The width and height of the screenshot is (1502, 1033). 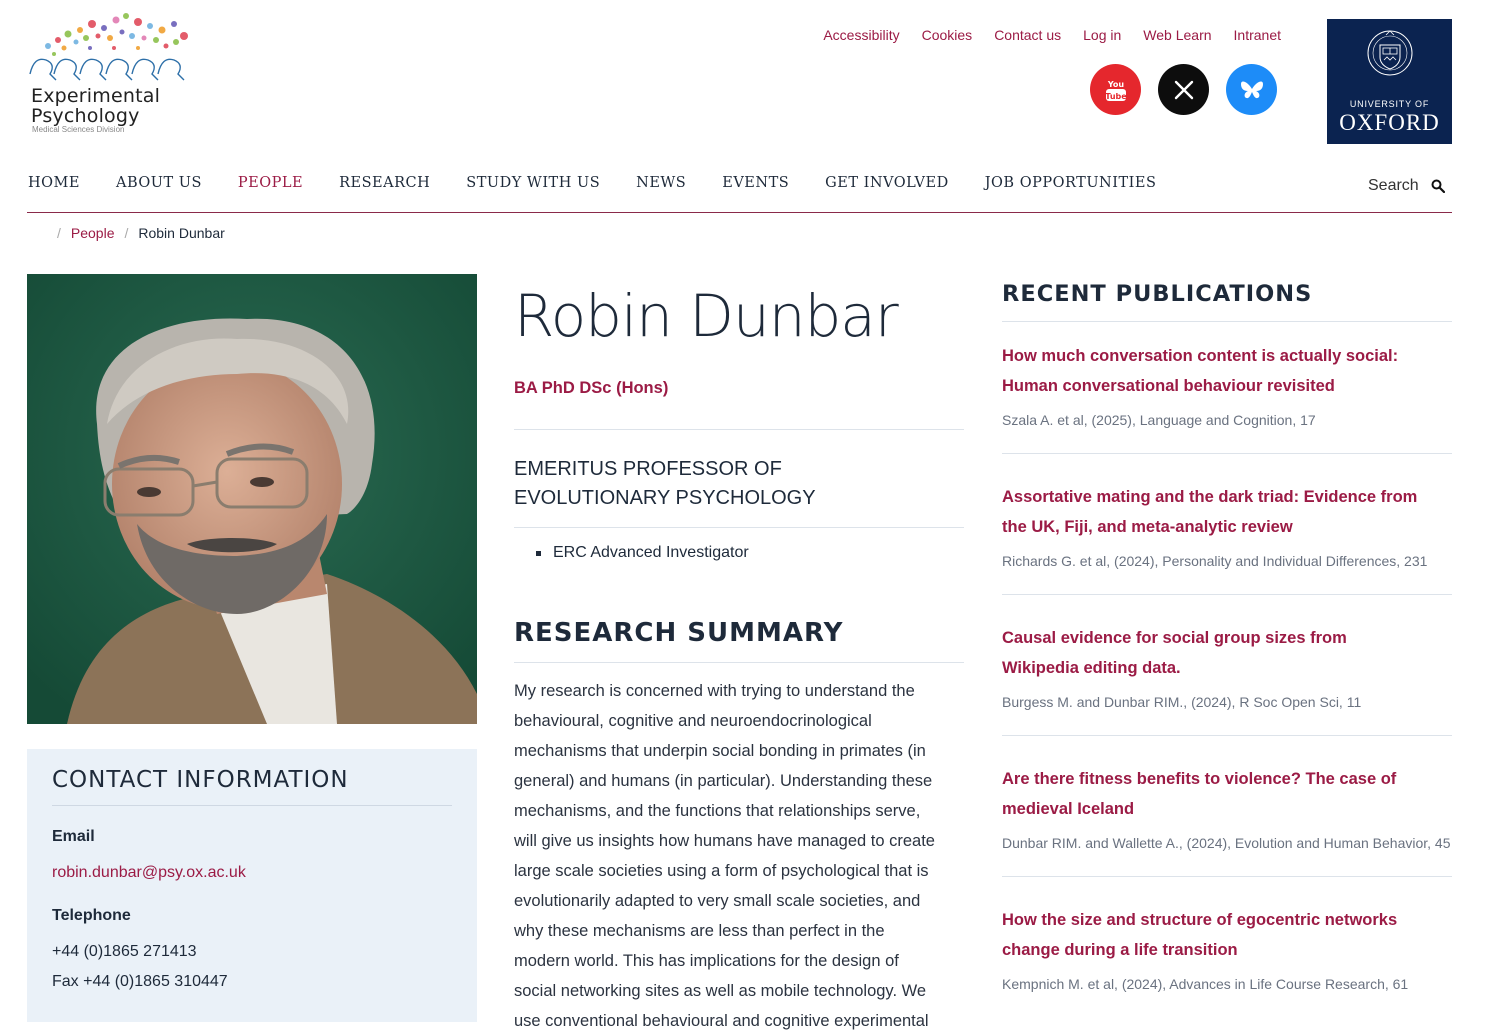 I want to click on youtube-link: You Tube, so click(x=1115, y=89).